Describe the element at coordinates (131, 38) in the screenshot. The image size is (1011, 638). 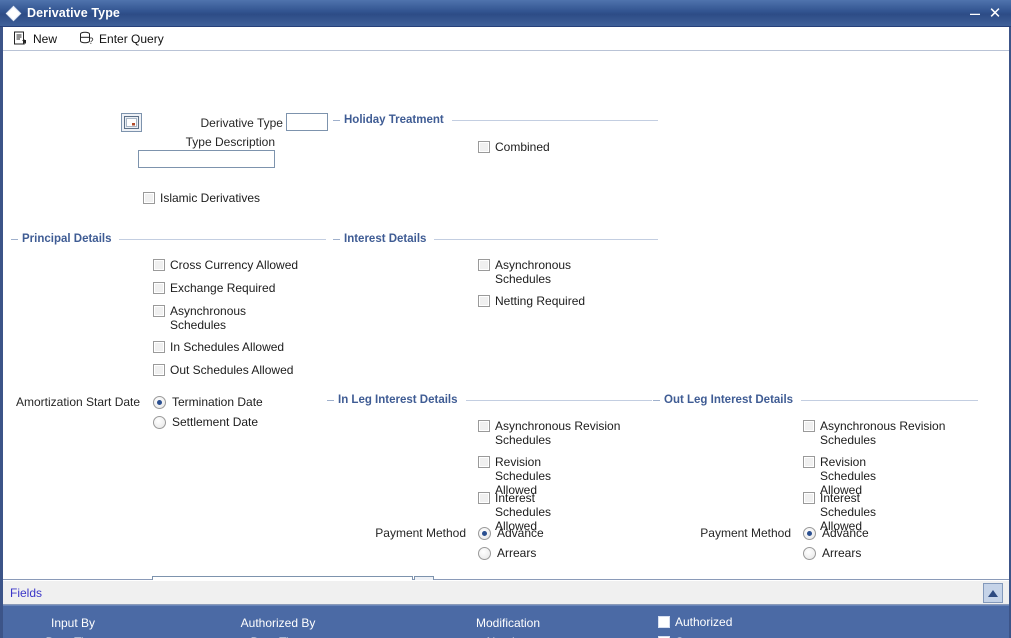
I see `enter-query-button-label: Enter Query` at that location.